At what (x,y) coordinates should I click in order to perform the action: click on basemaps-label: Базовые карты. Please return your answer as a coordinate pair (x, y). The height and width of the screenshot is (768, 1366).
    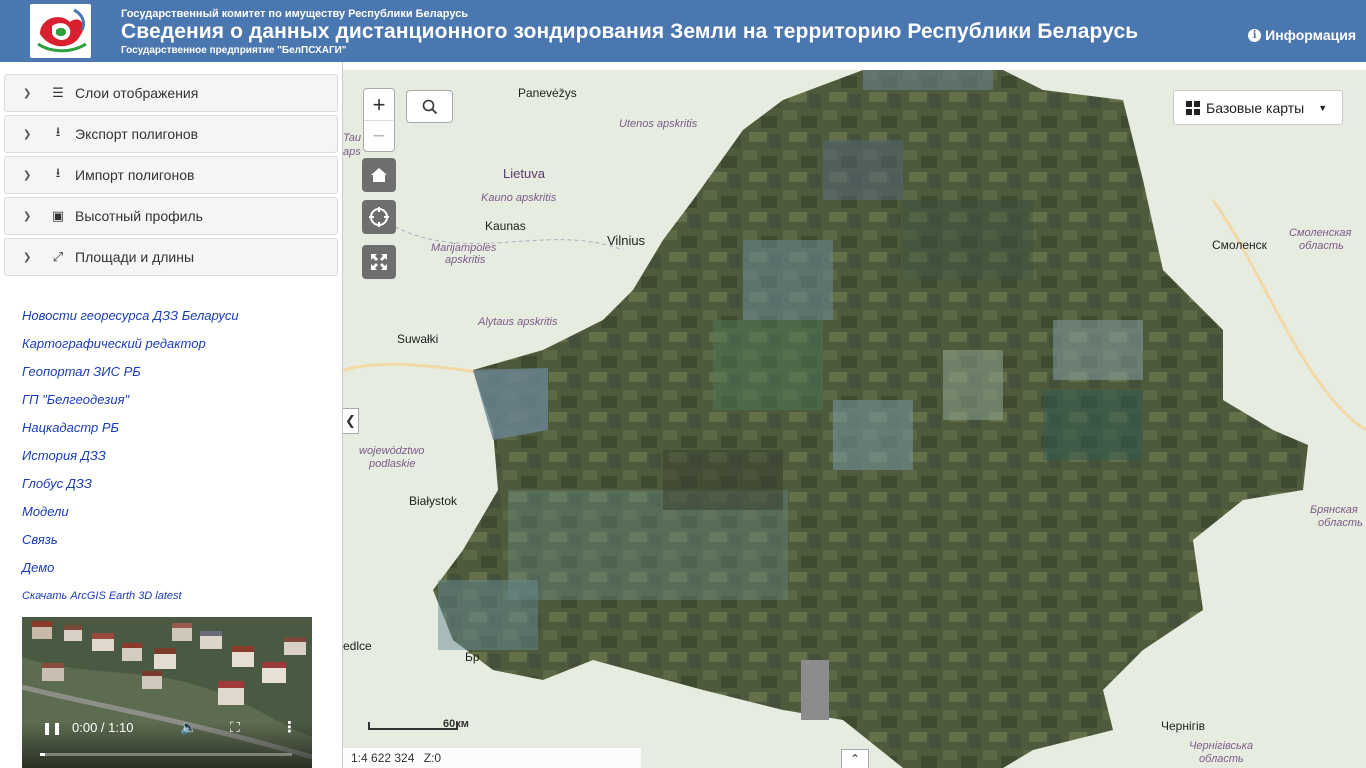
    Looking at the image, I should click on (1255, 107).